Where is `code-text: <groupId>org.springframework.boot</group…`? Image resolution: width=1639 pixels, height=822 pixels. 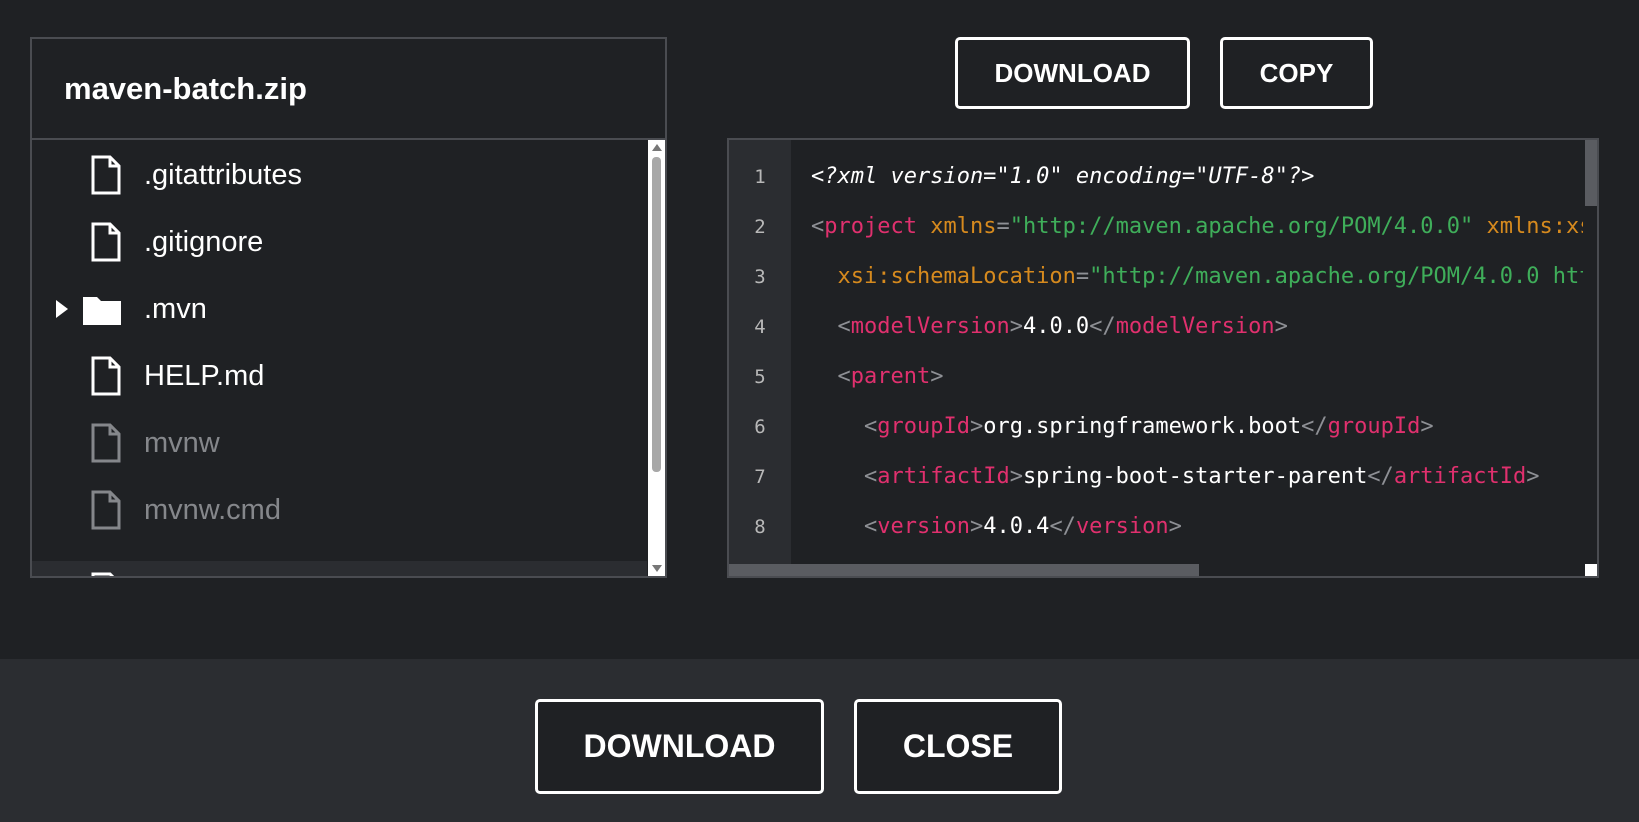
code-text: <groupId>org.springframework.boot</group… is located at coordinates (1148, 426).